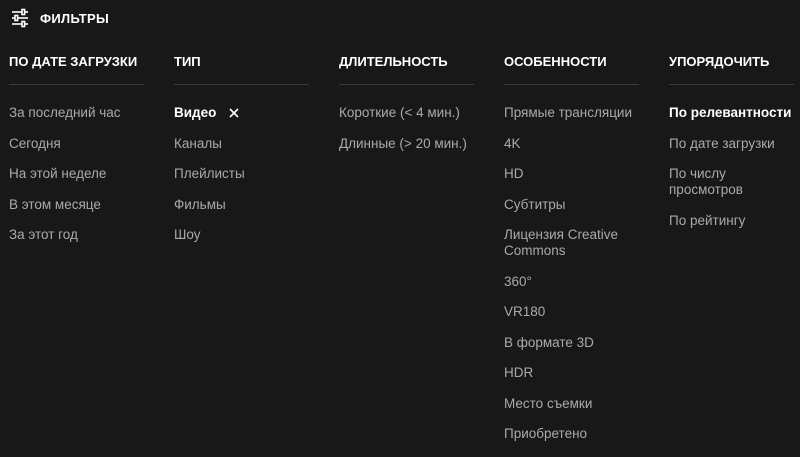  What do you see at coordinates (234, 113) in the screenshot?
I see `close-icon` at bounding box center [234, 113].